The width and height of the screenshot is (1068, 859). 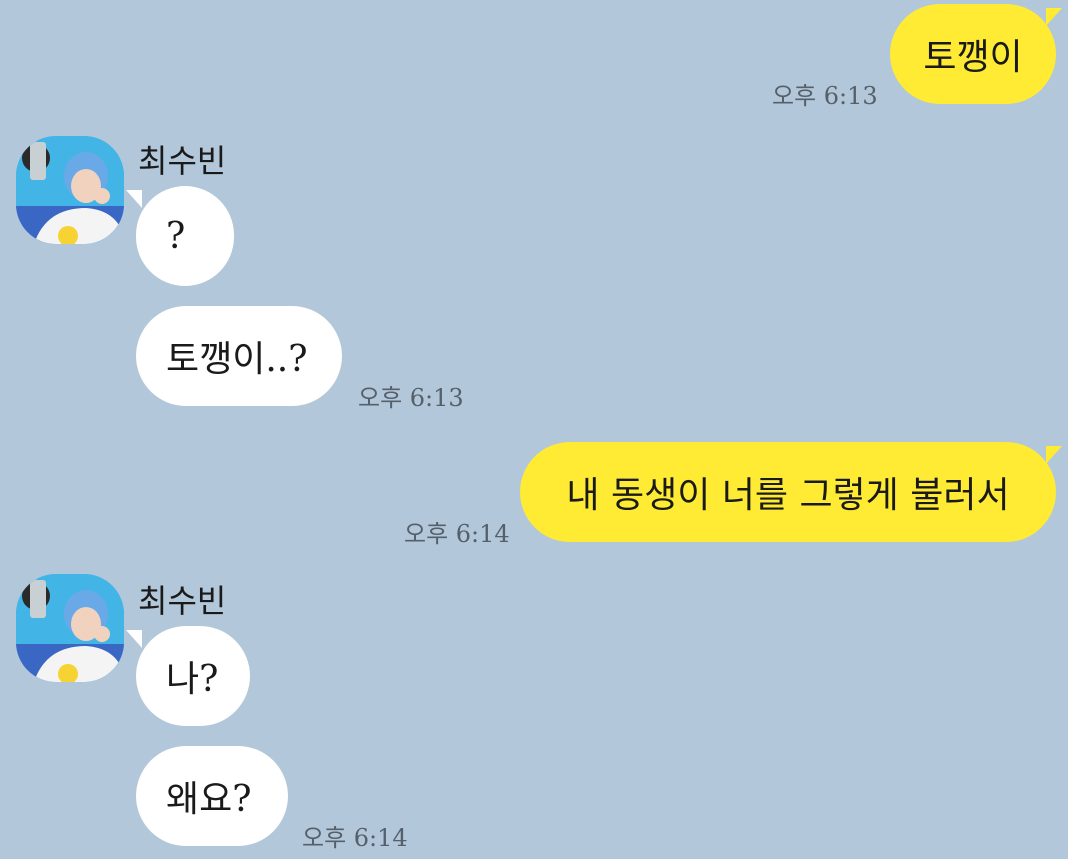 What do you see at coordinates (788, 495) in the screenshot?
I see `message-text: 내 동생이 너를 그렇게 불러서` at bounding box center [788, 495].